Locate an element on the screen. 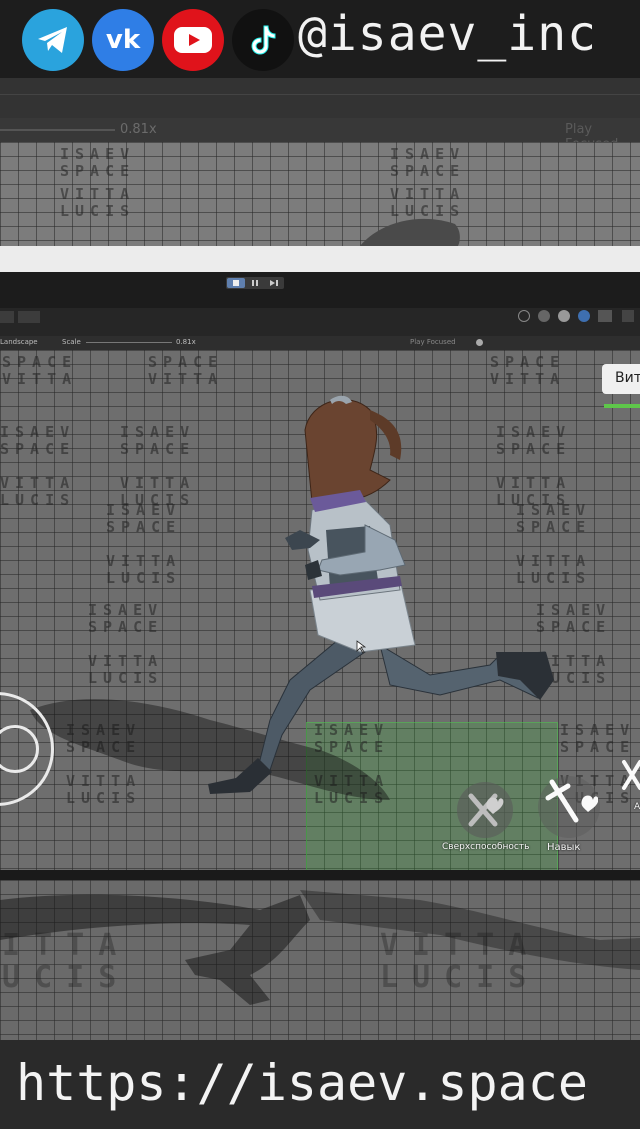  settings-icon is located at coordinates (479, 342).